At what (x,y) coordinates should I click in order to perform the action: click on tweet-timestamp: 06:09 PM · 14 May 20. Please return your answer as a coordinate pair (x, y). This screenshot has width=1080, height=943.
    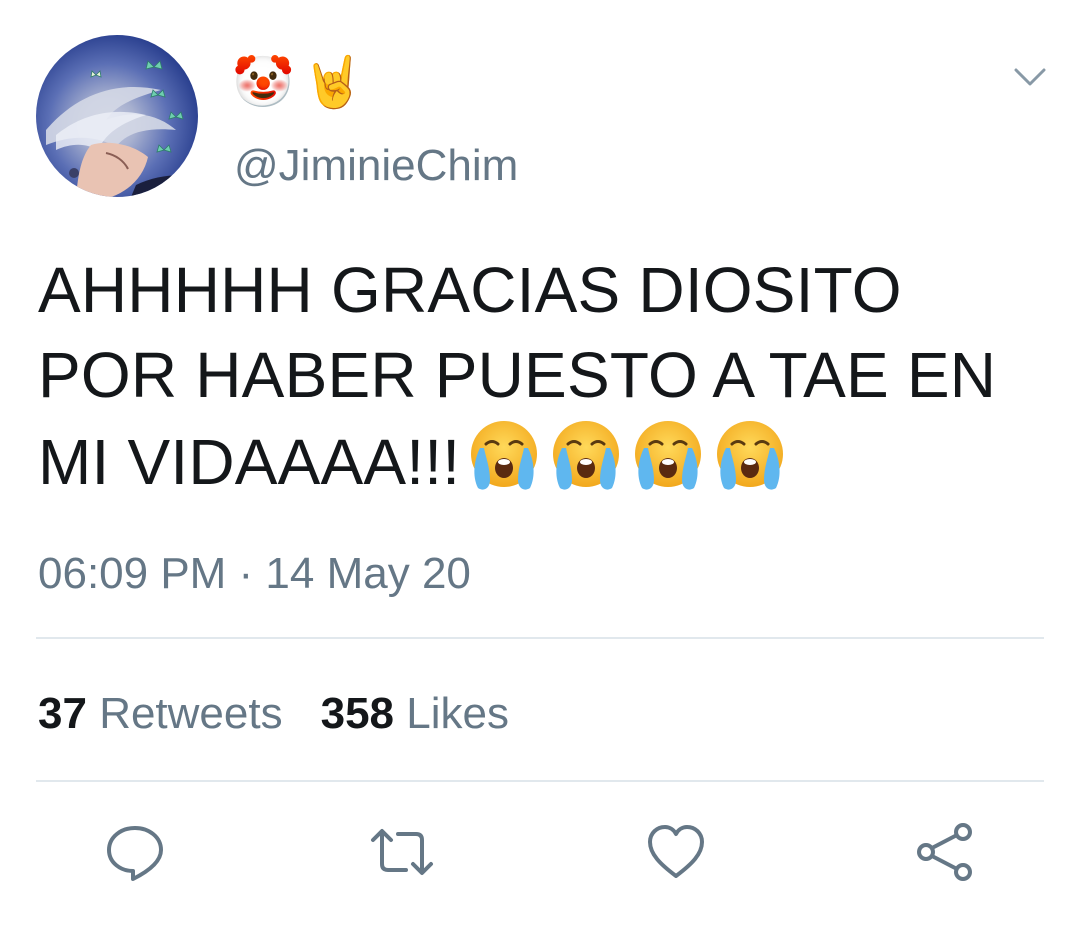
    Looking at the image, I should click on (254, 574).